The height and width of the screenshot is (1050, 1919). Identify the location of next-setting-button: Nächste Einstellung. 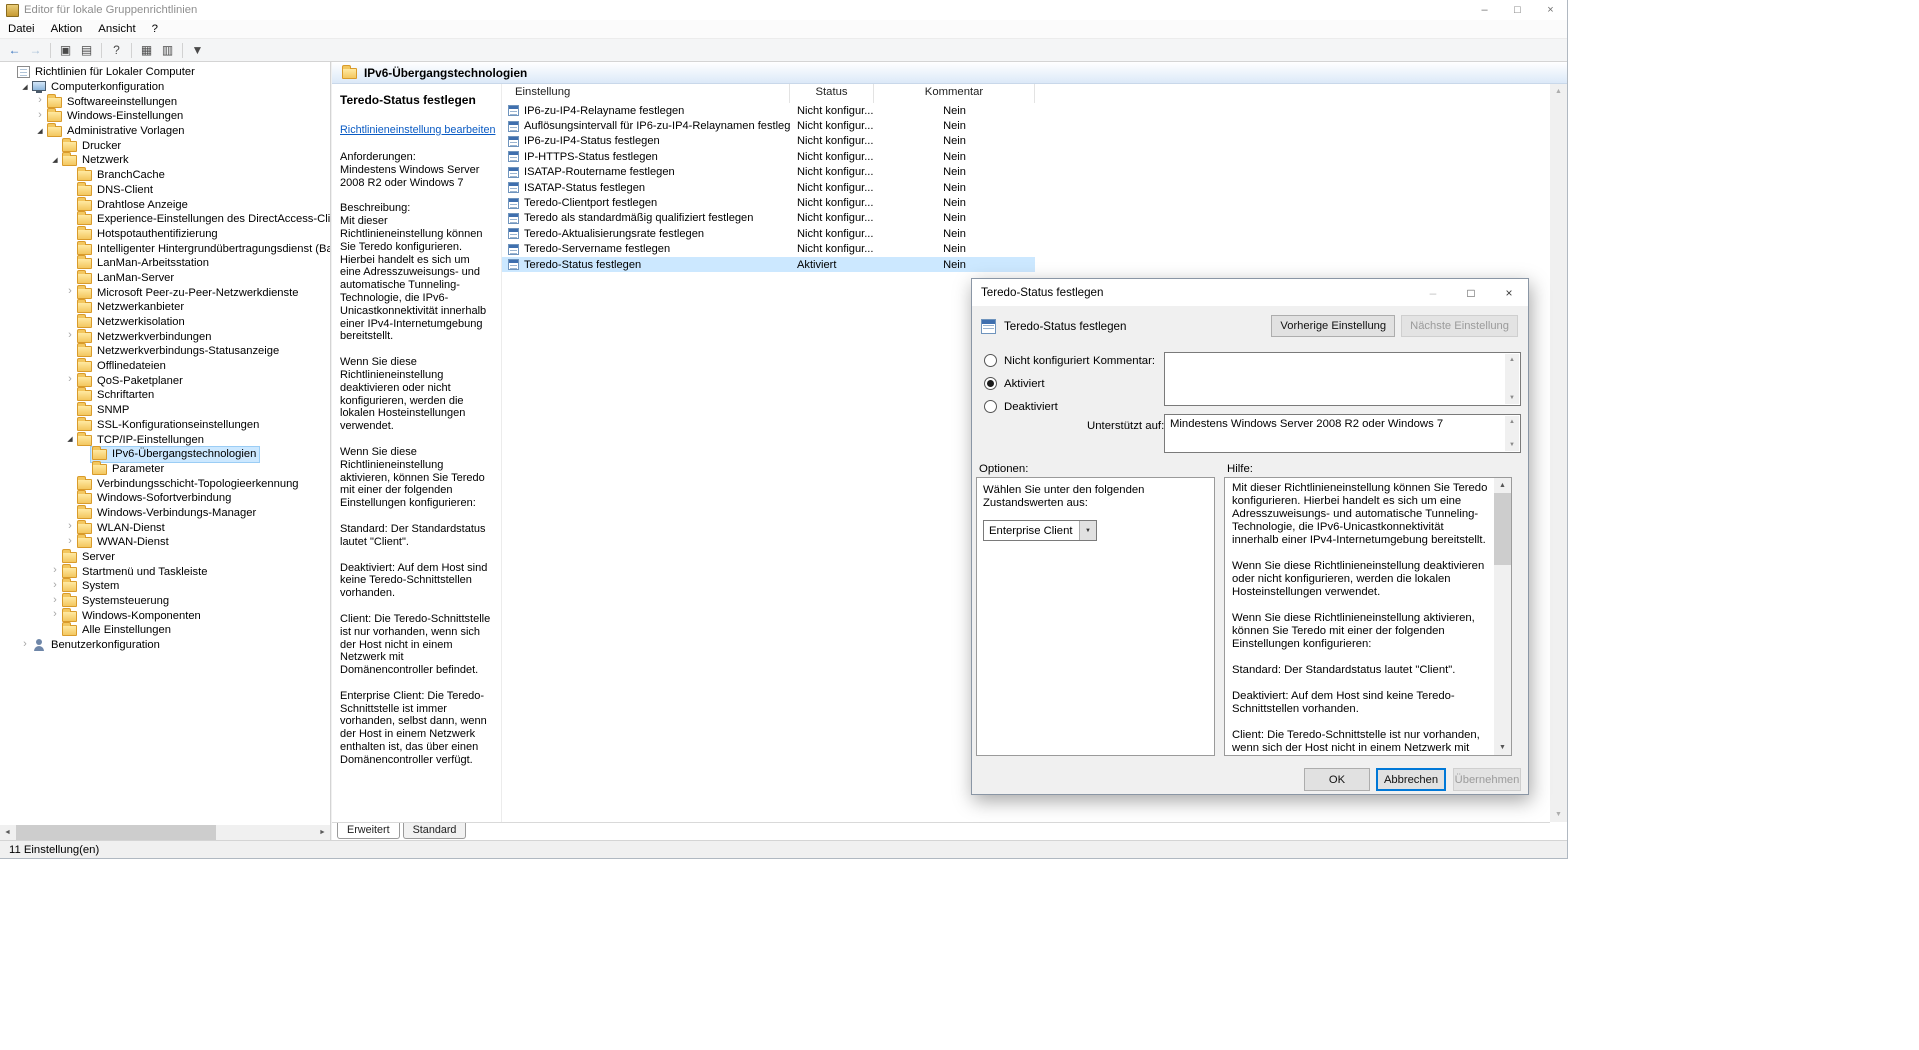
(1459, 326).